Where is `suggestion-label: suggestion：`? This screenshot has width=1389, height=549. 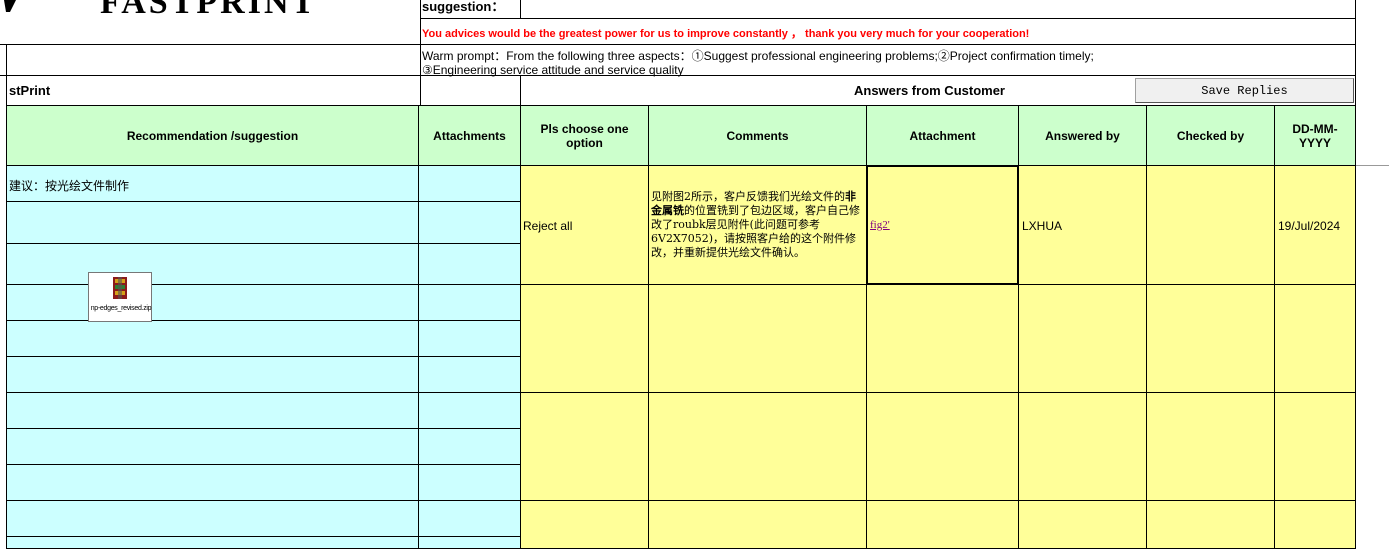
suggestion-label: suggestion： is located at coordinates (463, 7).